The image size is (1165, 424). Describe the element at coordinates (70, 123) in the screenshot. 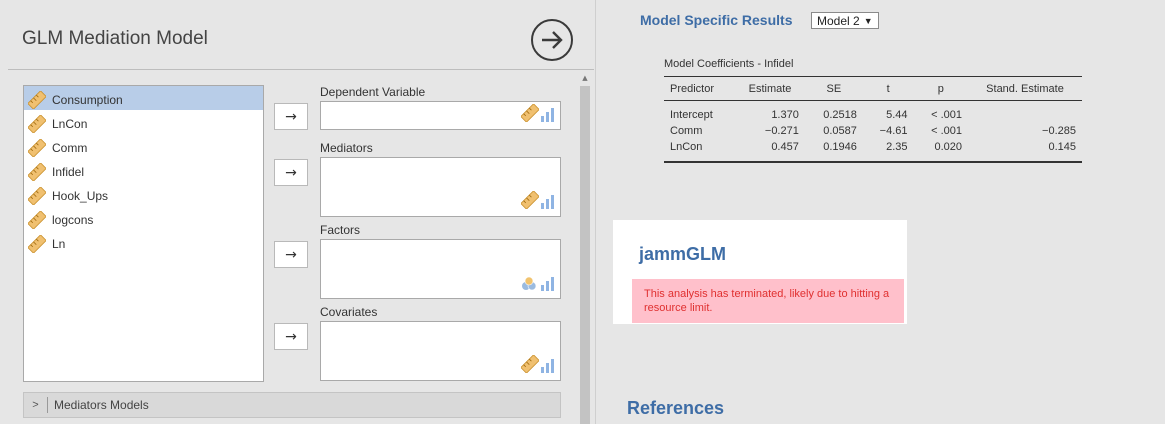

I see `variable-label: LnCon` at that location.